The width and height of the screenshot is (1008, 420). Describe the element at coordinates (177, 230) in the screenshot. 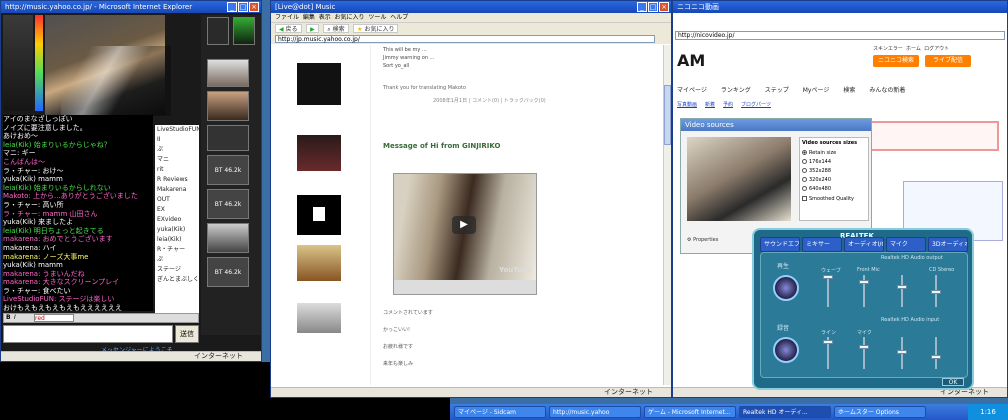

I see `user-item: yuka(Kik)` at that location.